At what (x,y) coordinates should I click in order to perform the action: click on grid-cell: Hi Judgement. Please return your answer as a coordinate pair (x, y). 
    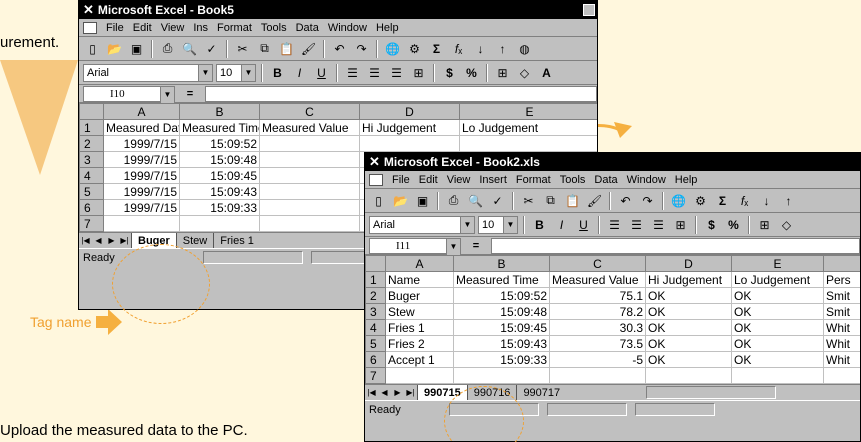
    Looking at the image, I should click on (688, 279).